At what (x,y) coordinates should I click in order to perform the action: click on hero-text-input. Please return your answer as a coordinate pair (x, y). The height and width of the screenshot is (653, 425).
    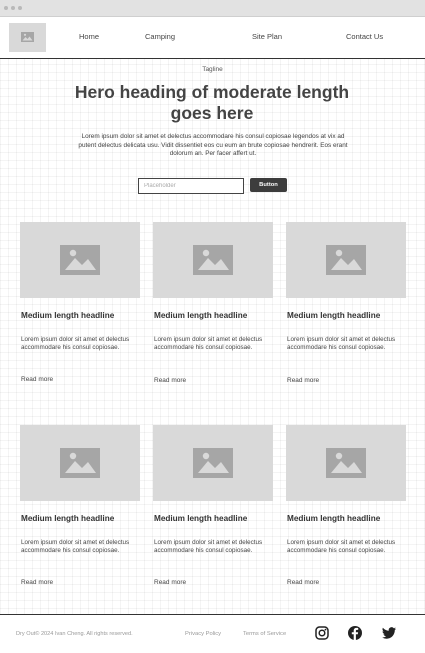
    Looking at the image, I should click on (191, 186).